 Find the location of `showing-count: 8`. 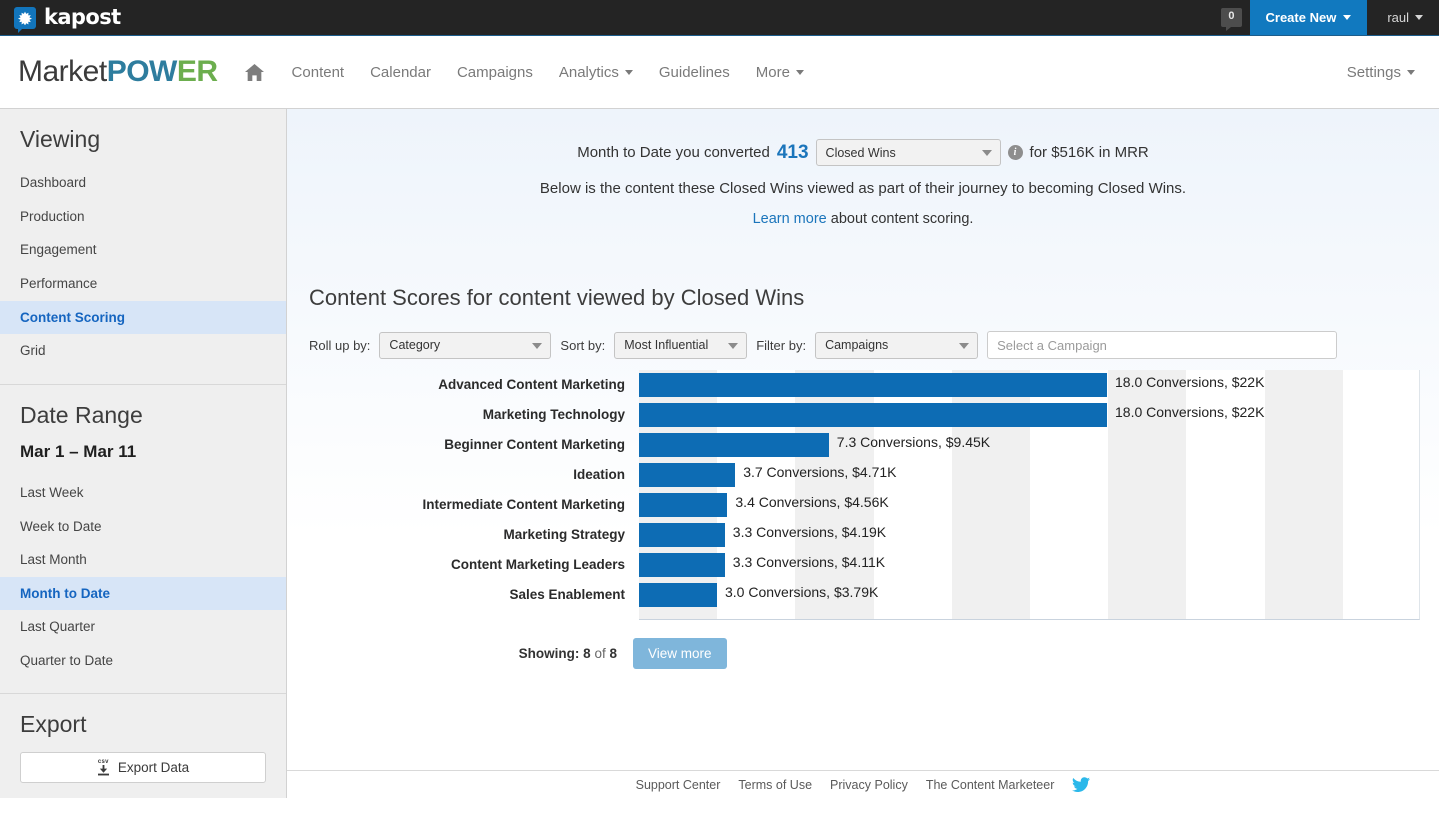

showing-count: 8 is located at coordinates (587, 653).